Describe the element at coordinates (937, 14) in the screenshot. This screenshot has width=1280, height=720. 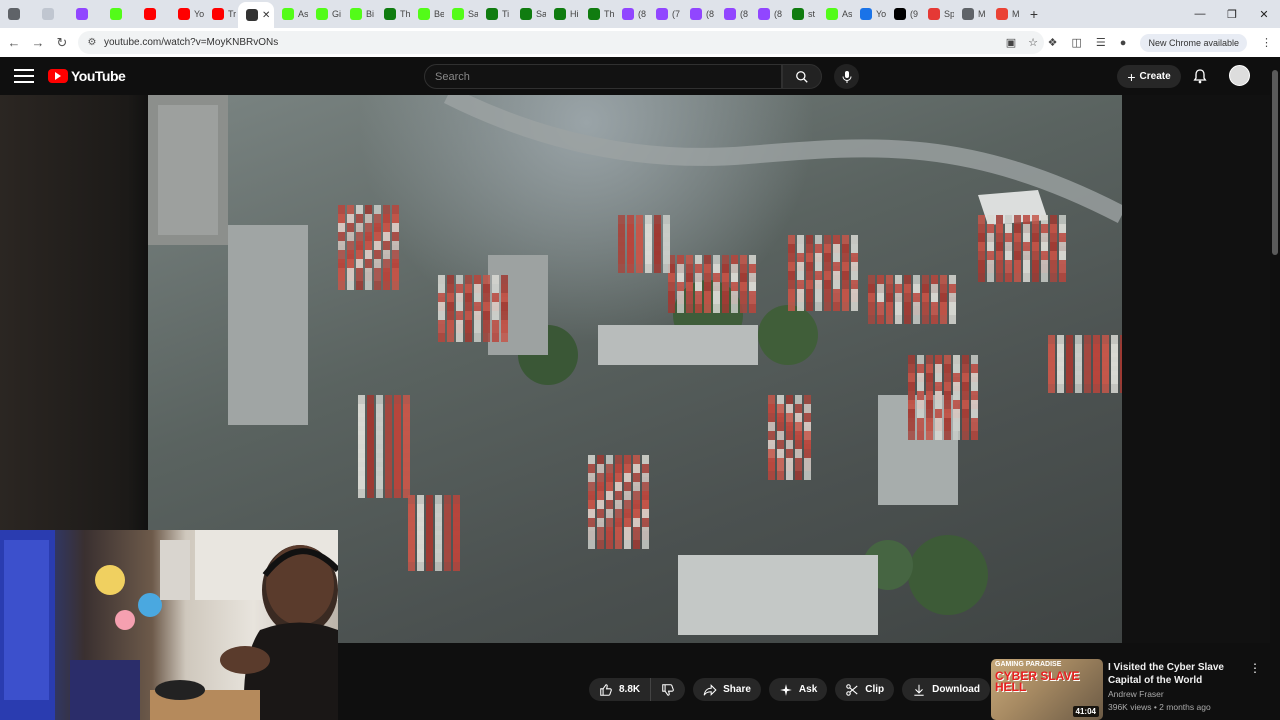
I see `browser-tab: Sp` at that location.